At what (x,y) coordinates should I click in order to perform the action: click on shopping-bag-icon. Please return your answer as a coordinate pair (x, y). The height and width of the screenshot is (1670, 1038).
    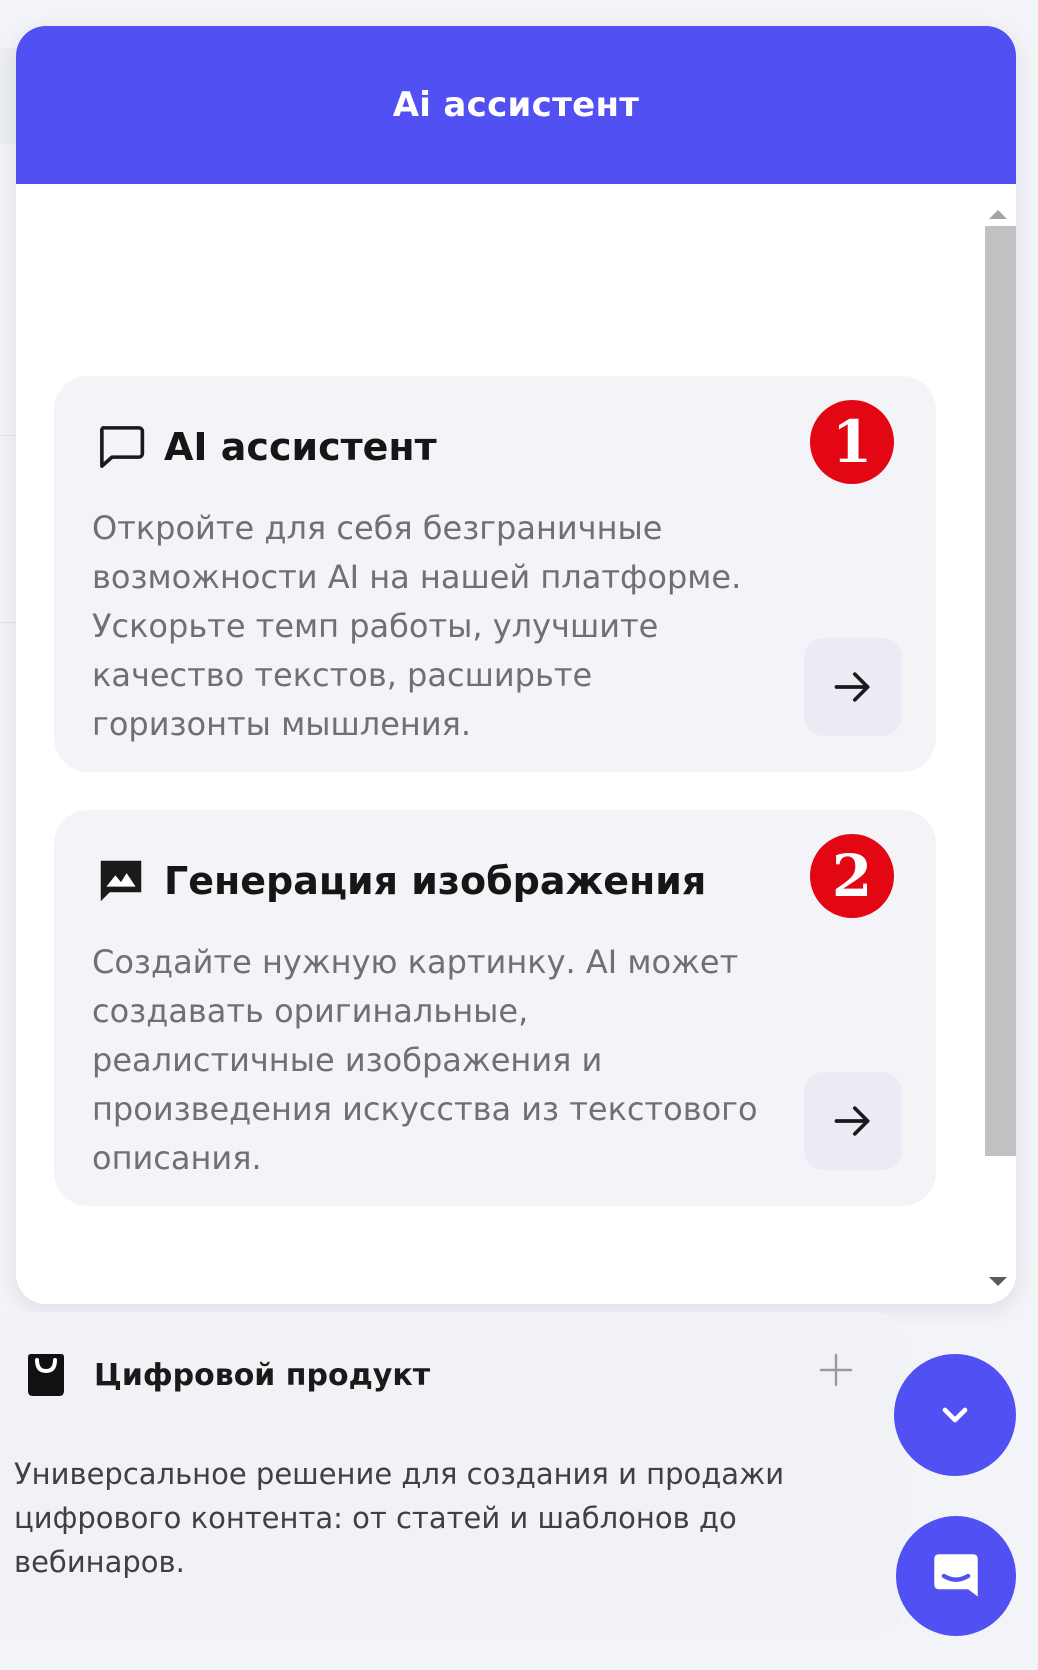
    Looking at the image, I should click on (46, 1375).